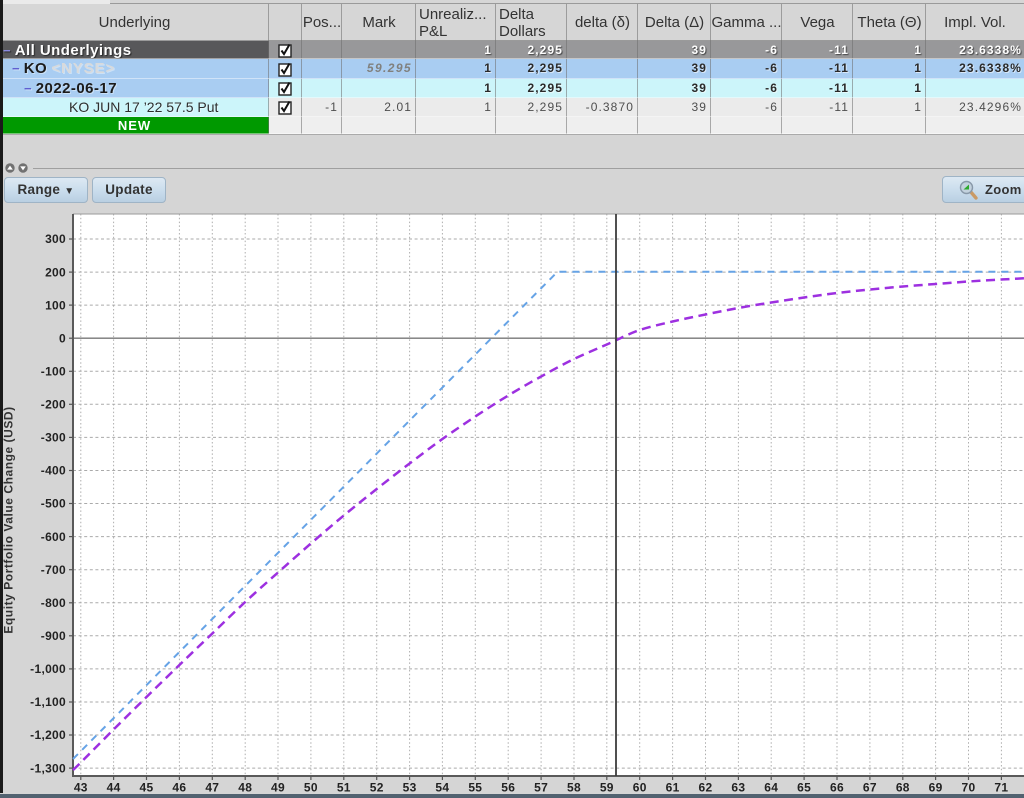 This screenshot has height=798, width=1024. I want to click on svg-text: 69, so click(936, 788).